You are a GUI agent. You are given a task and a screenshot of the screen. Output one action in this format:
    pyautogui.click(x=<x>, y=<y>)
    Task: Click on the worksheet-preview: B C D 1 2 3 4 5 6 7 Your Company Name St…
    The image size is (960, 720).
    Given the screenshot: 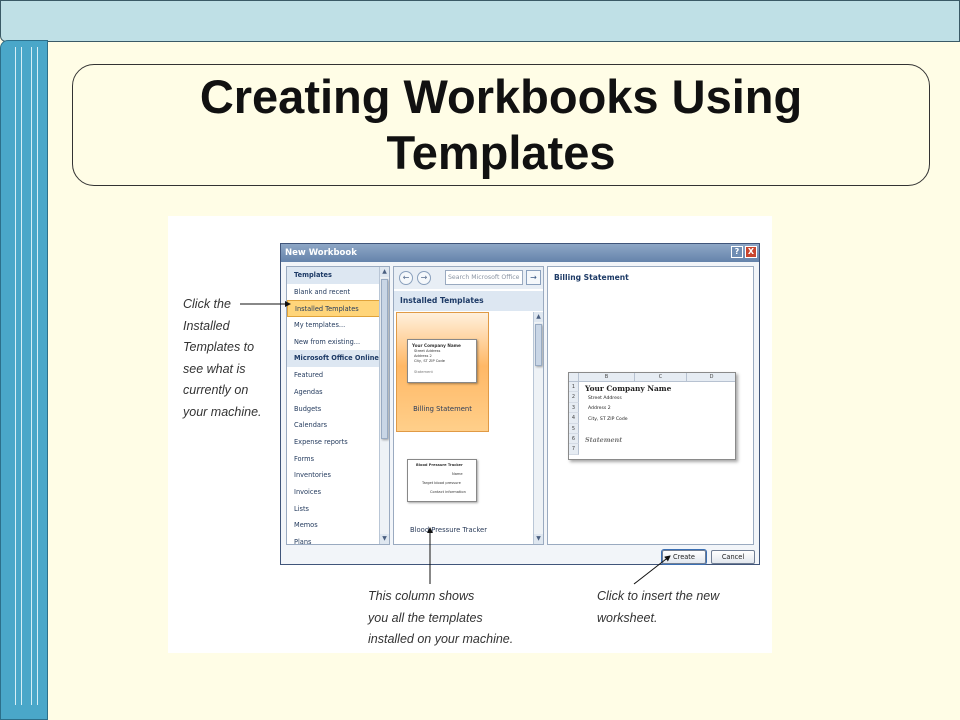 What is the action you would take?
    pyautogui.click(x=652, y=416)
    